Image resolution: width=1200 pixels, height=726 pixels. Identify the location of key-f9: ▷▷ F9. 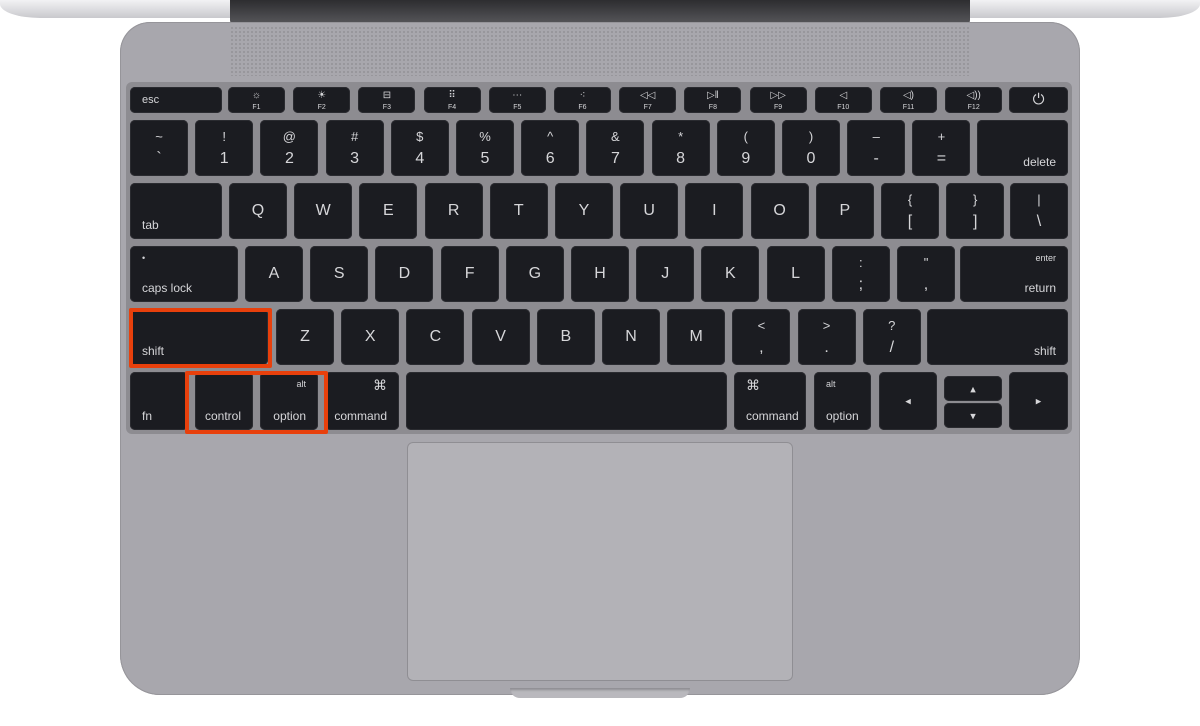
(778, 100).